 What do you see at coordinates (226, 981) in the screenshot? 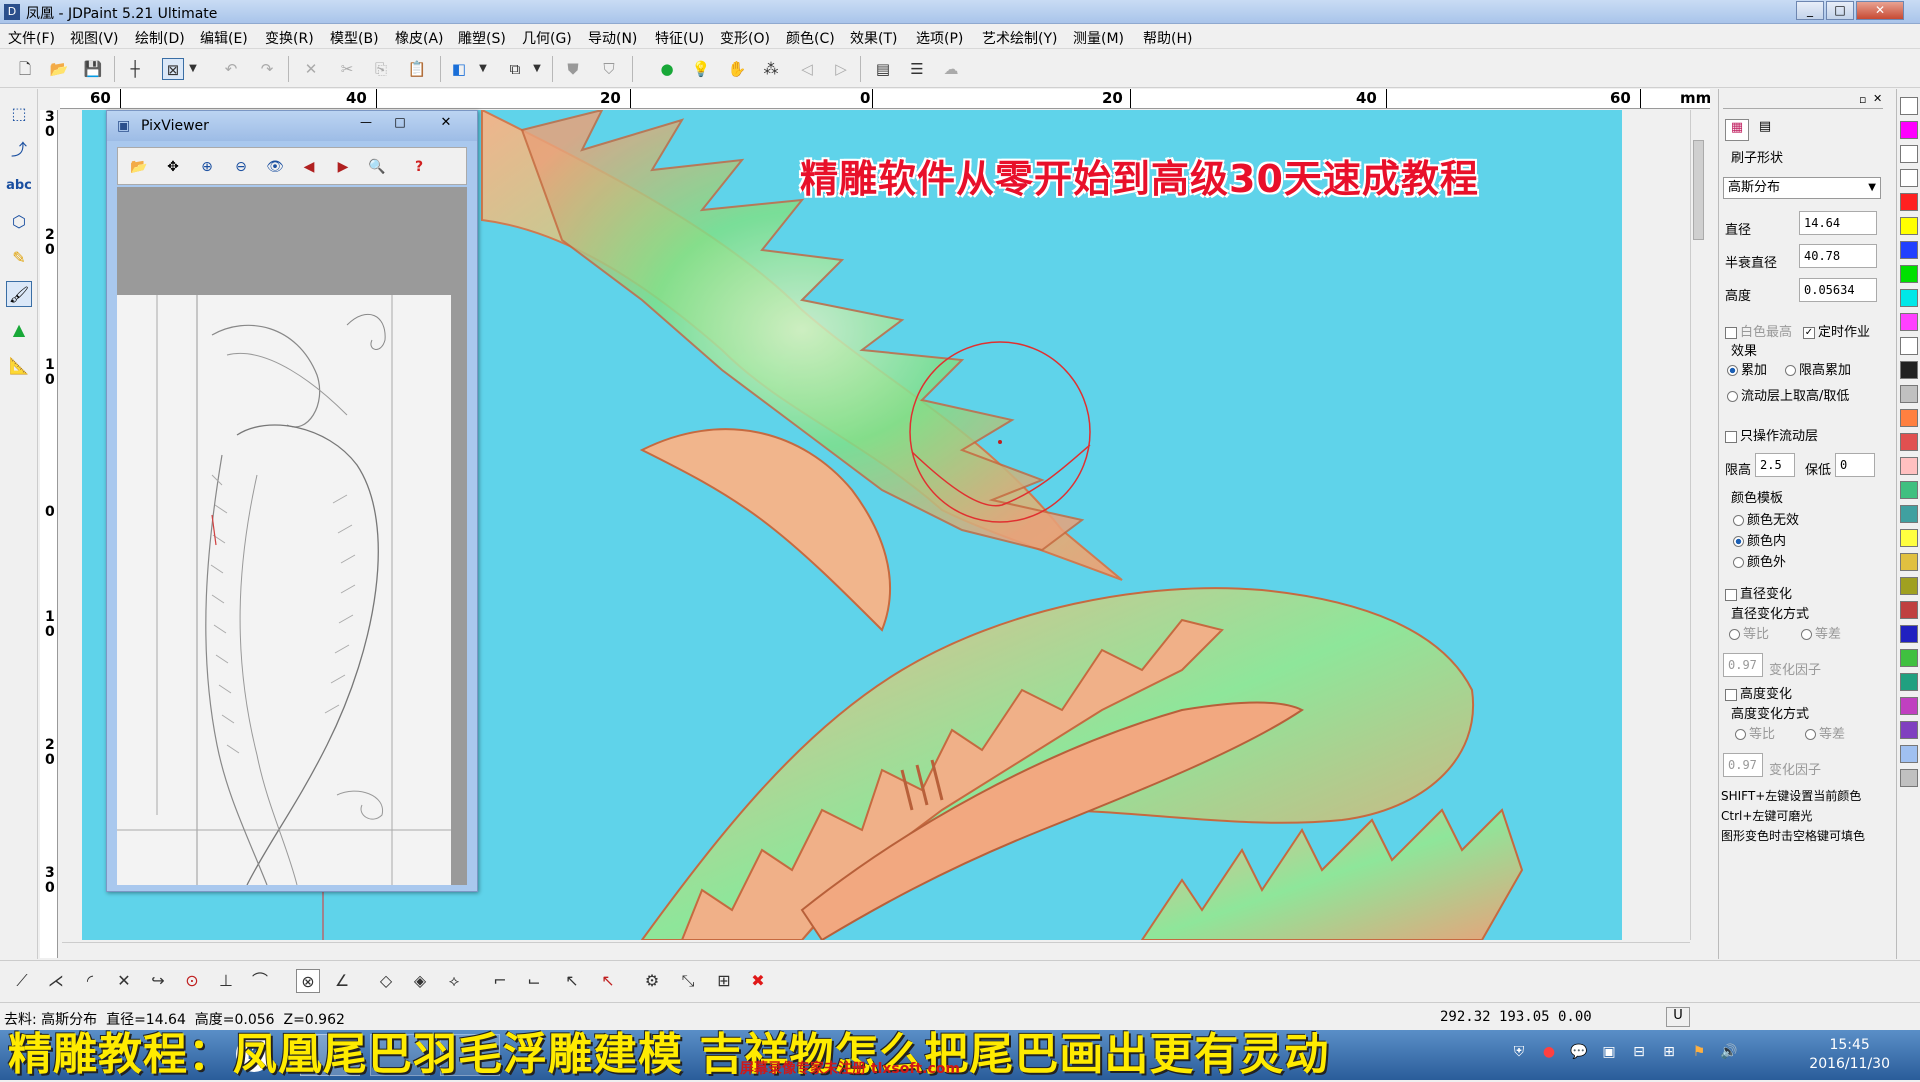
I see `perpendicular-icon: ⊥` at bounding box center [226, 981].